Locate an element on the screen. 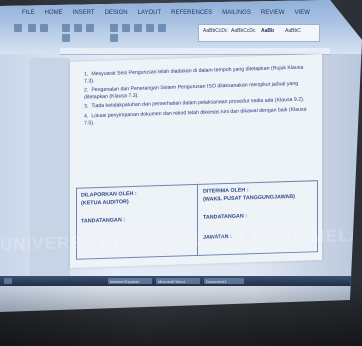 The image size is (362, 346). reported-by-role: (KETUA AUDITOR) is located at coordinates (105, 203).